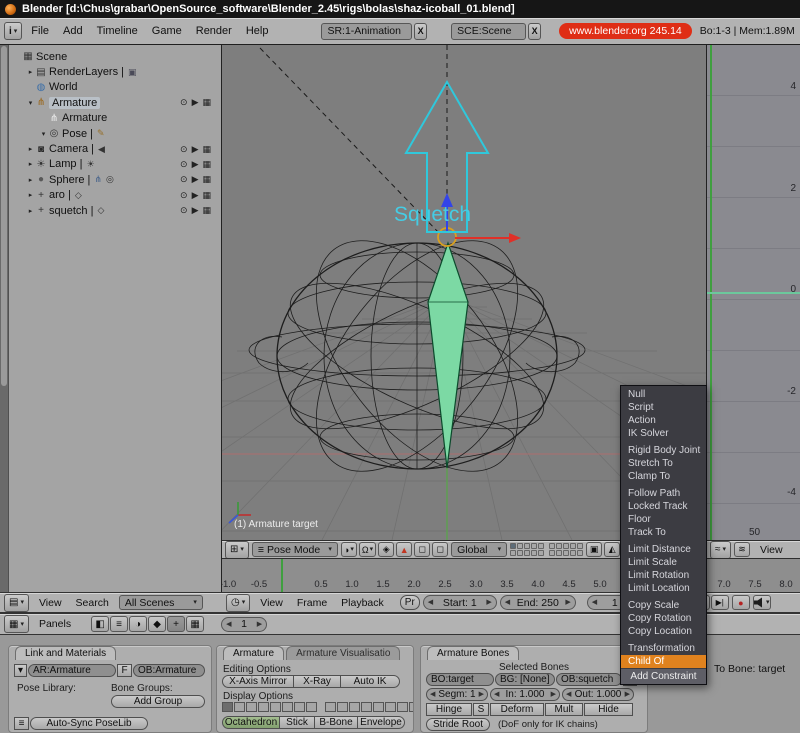 The image size is (800, 733). What do you see at coordinates (66, 653) in the screenshot?
I see `tab-link-and-materials: Link and Materials` at bounding box center [66, 653].